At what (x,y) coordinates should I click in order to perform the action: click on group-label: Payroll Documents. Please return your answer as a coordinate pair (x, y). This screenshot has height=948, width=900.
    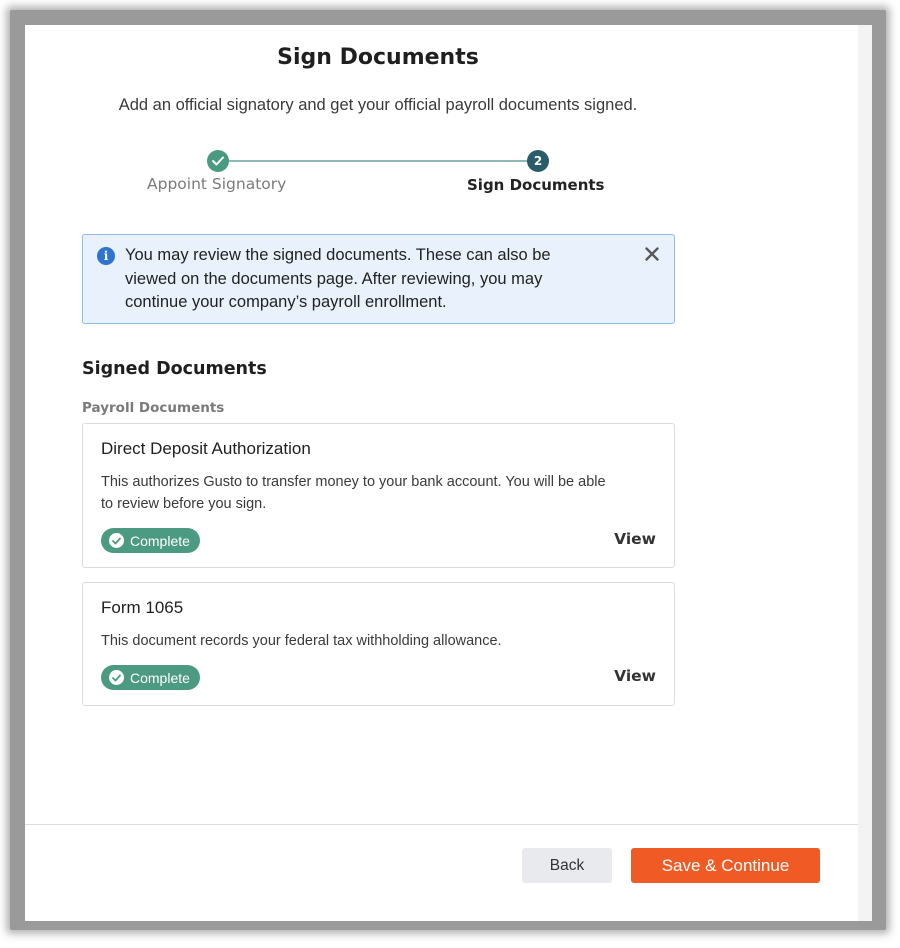
    Looking at the image, I should click on (153, 408).